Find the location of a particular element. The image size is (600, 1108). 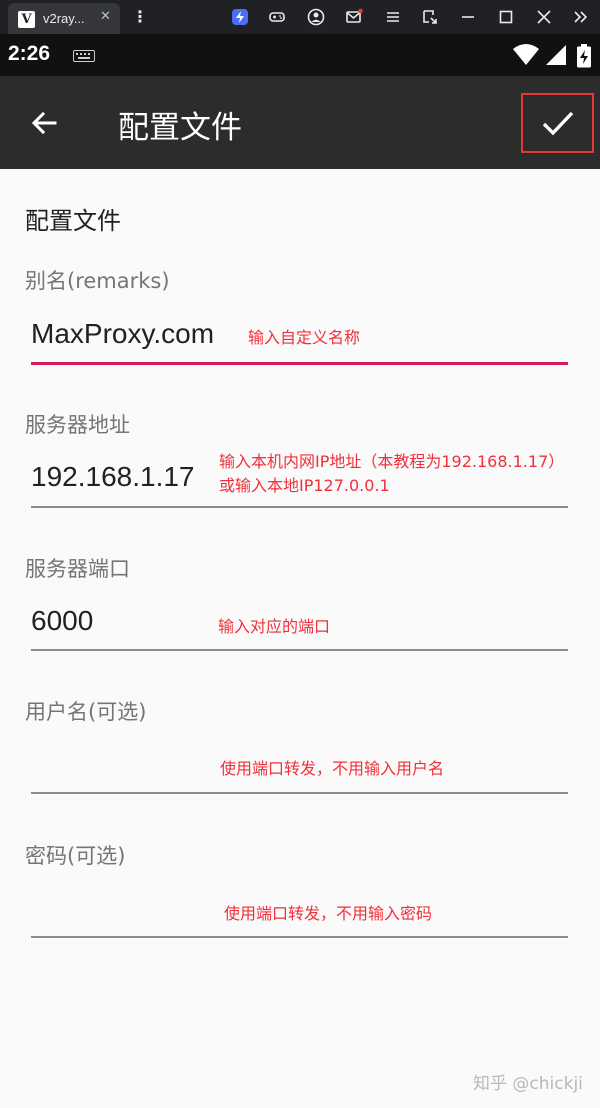

v2ray-app-icon: V is located at coordinates (26, 19).